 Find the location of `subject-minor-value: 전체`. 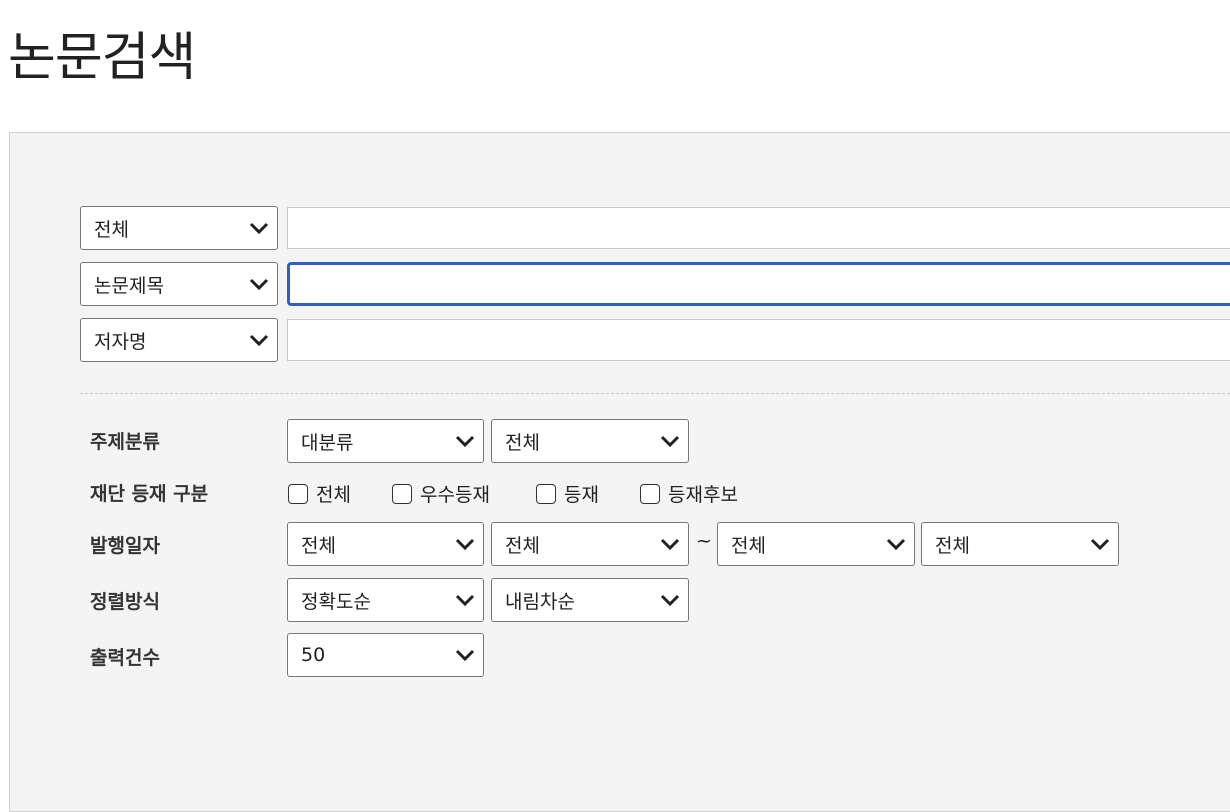

subject-minor-value: 전체 is located at coordinates (522, 442).